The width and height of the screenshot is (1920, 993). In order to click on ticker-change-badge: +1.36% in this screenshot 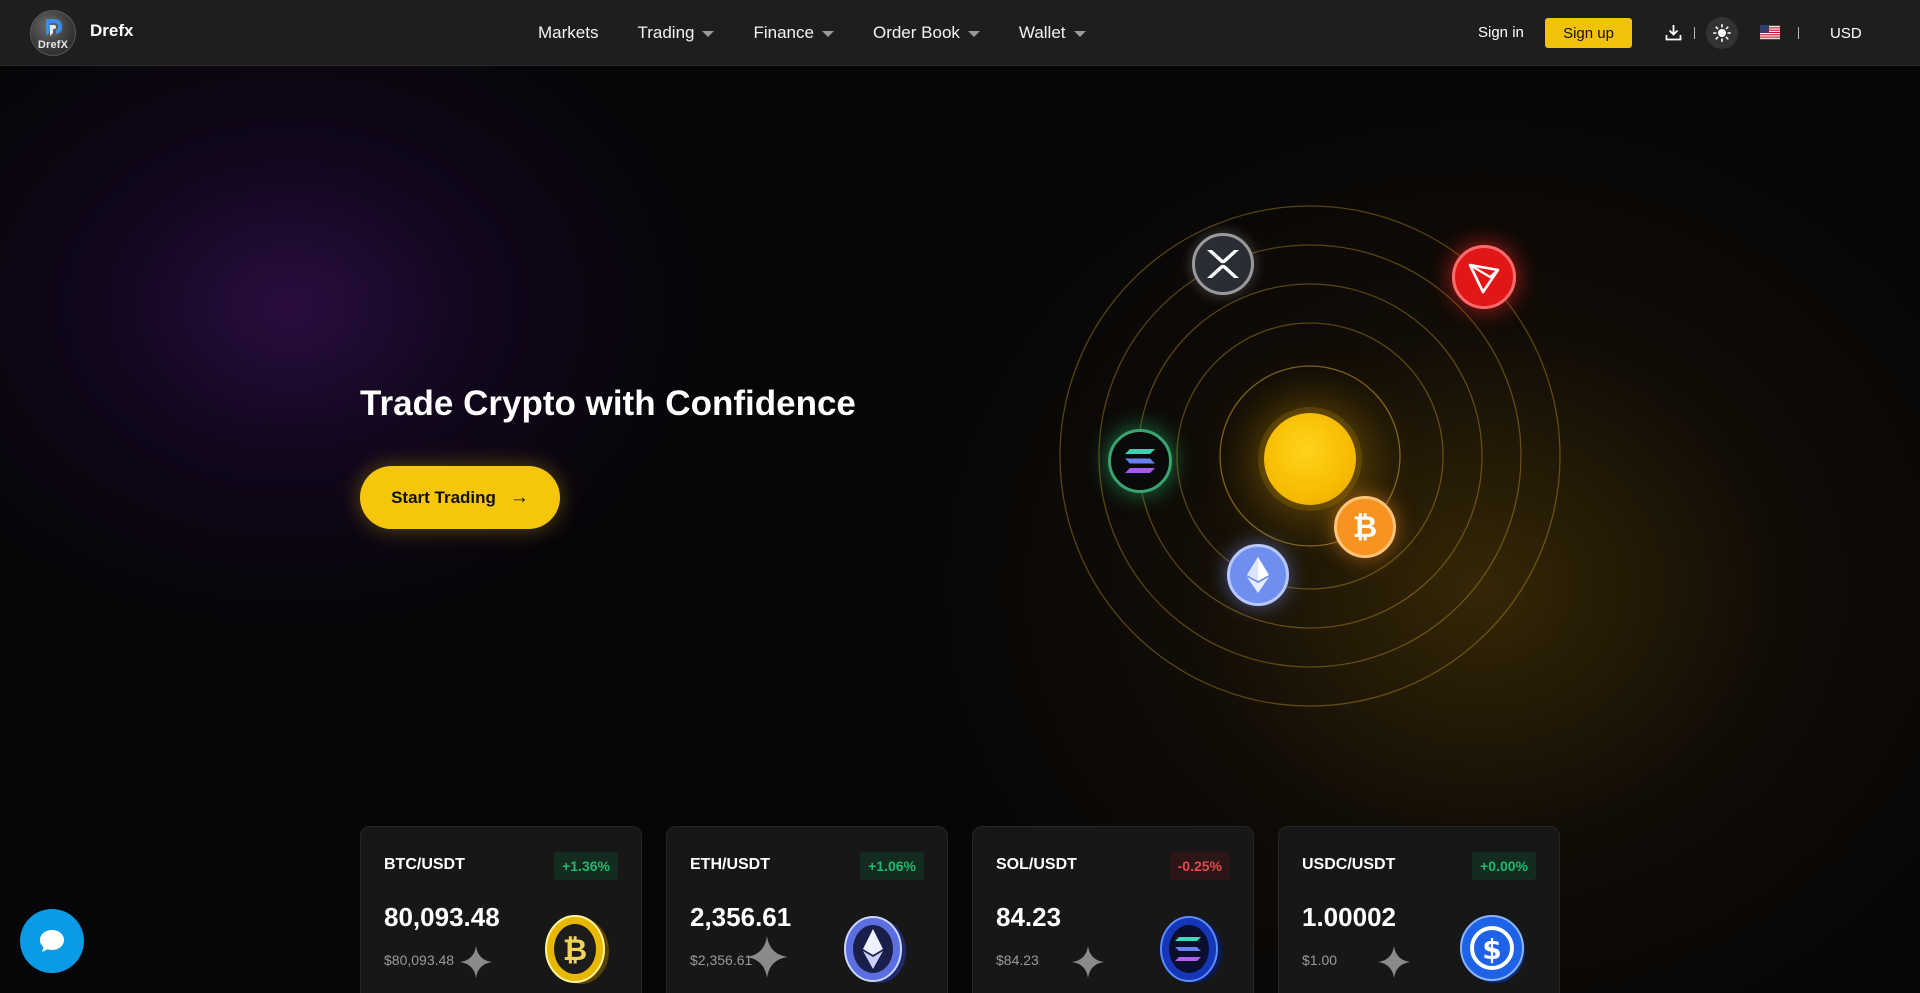, I will do `click(586, 866)`.